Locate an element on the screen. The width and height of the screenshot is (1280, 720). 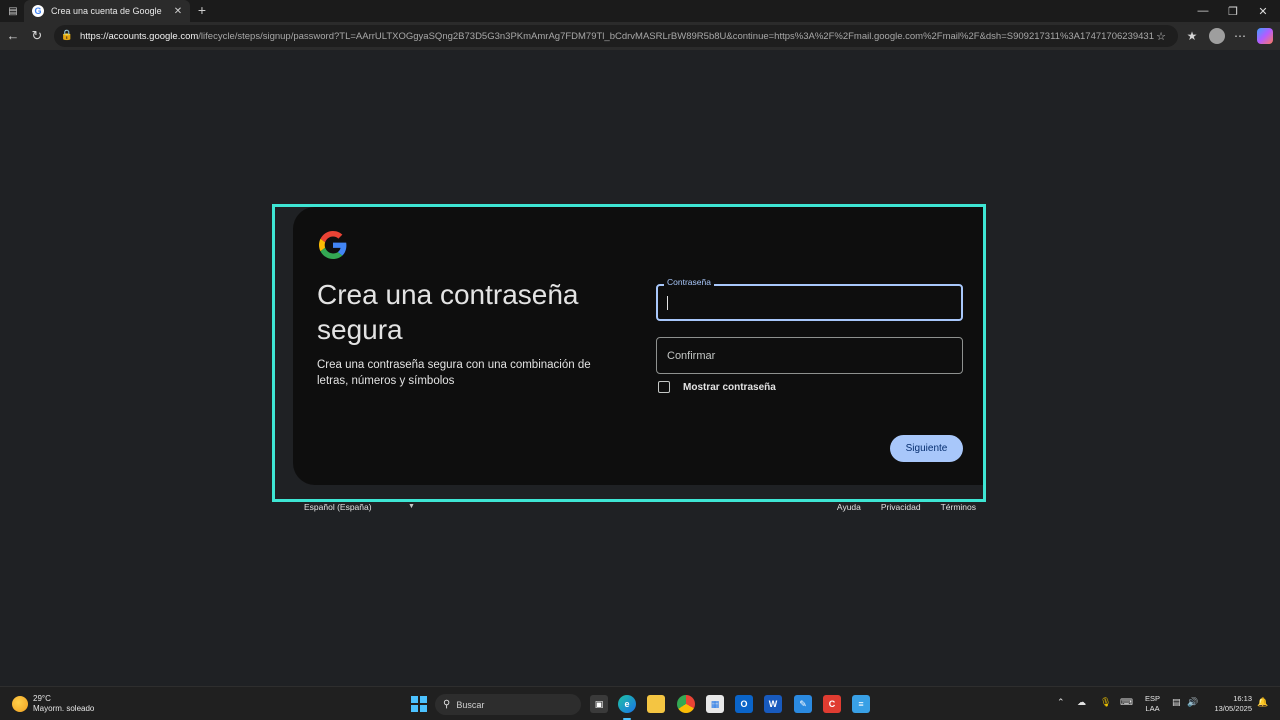
google-favicon: G is located at coordinates (38, 11).